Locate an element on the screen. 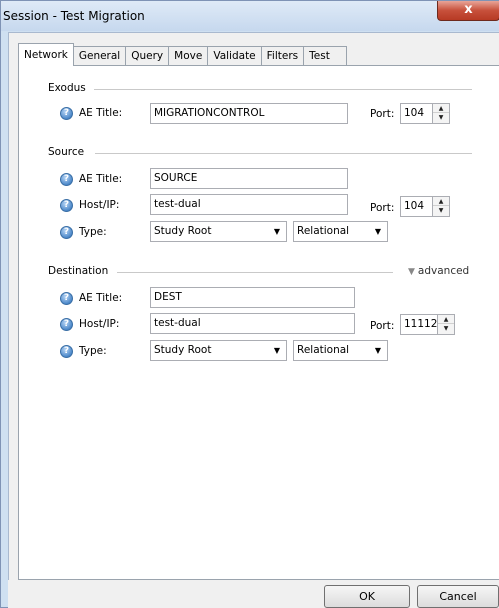 This screenshot has height=608, width=499. source-divider is located at coordinates (283, 153).